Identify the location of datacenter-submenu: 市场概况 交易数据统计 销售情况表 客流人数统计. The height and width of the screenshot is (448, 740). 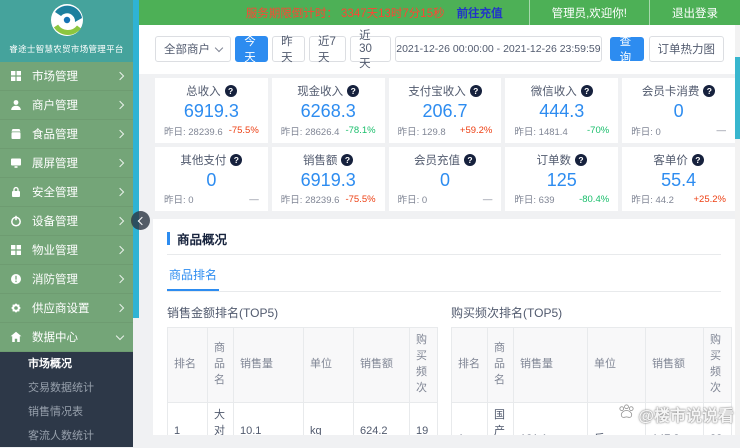
(66, 399).